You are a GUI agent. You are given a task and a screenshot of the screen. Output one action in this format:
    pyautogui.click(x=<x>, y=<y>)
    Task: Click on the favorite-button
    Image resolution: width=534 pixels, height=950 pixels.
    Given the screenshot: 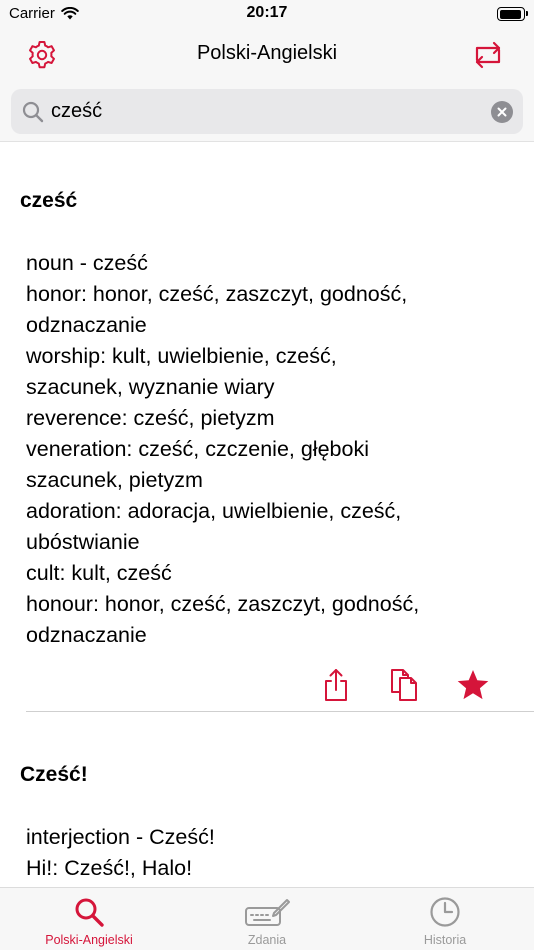 What is the action you would take?
    pyautogui.click(x=473, y=685)
    